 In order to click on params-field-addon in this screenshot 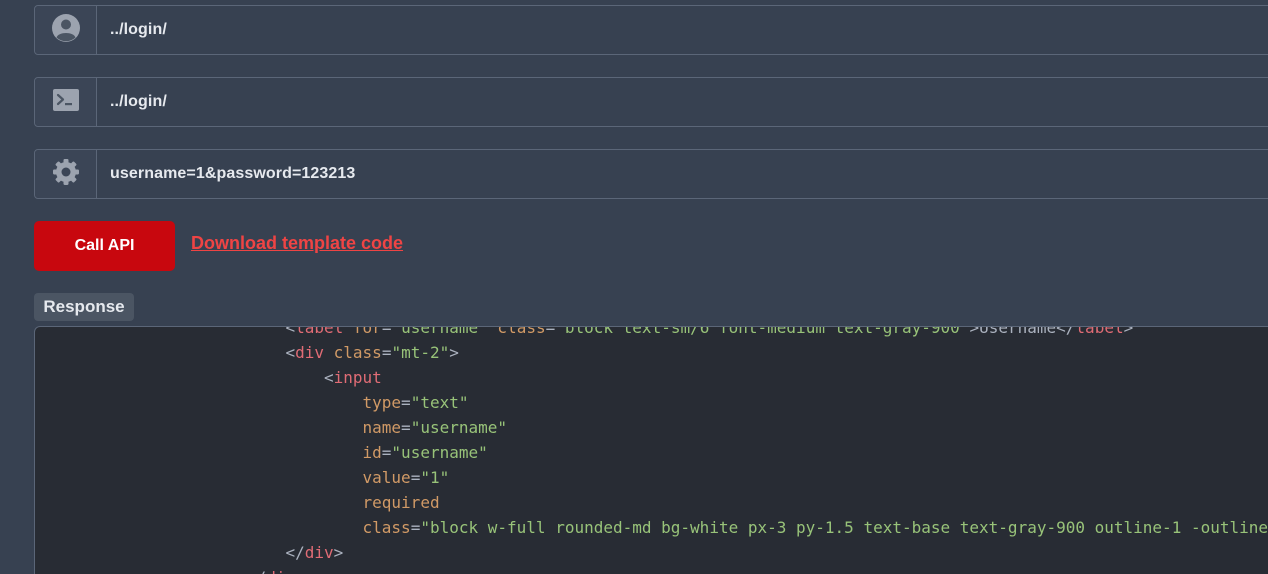, I will do `click(66, 174)`.